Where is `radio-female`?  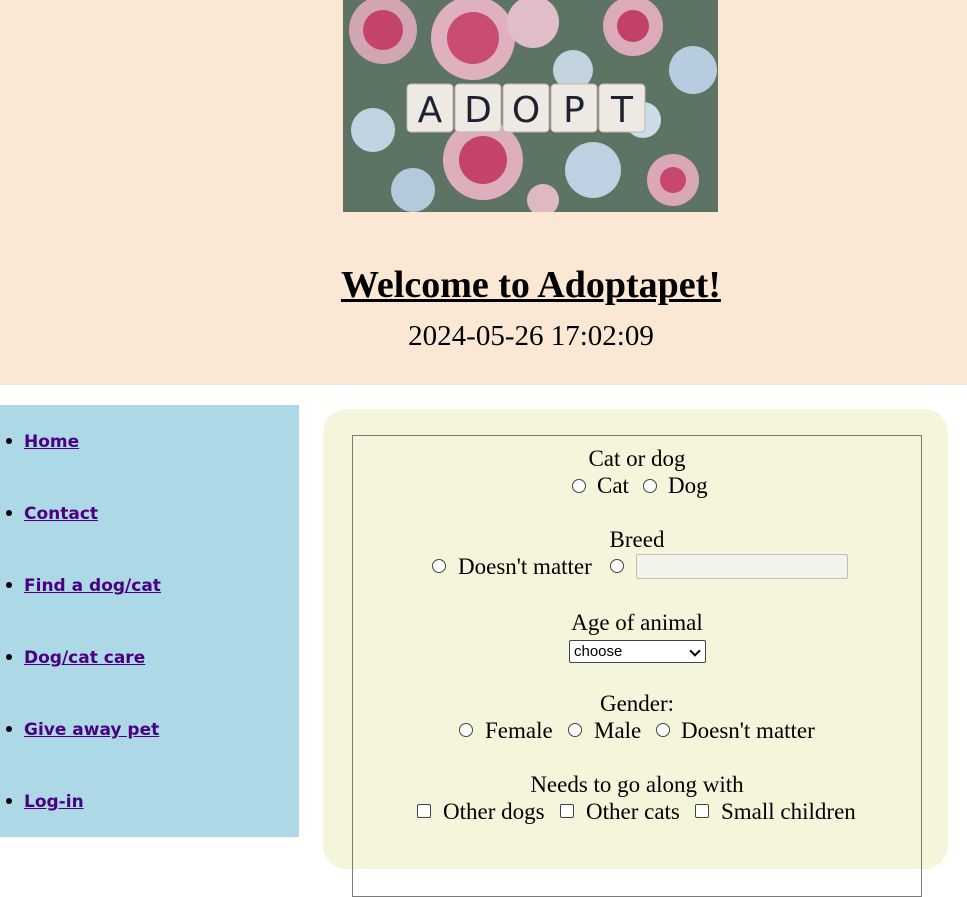 radio-female is located at coordinates (466, 730).